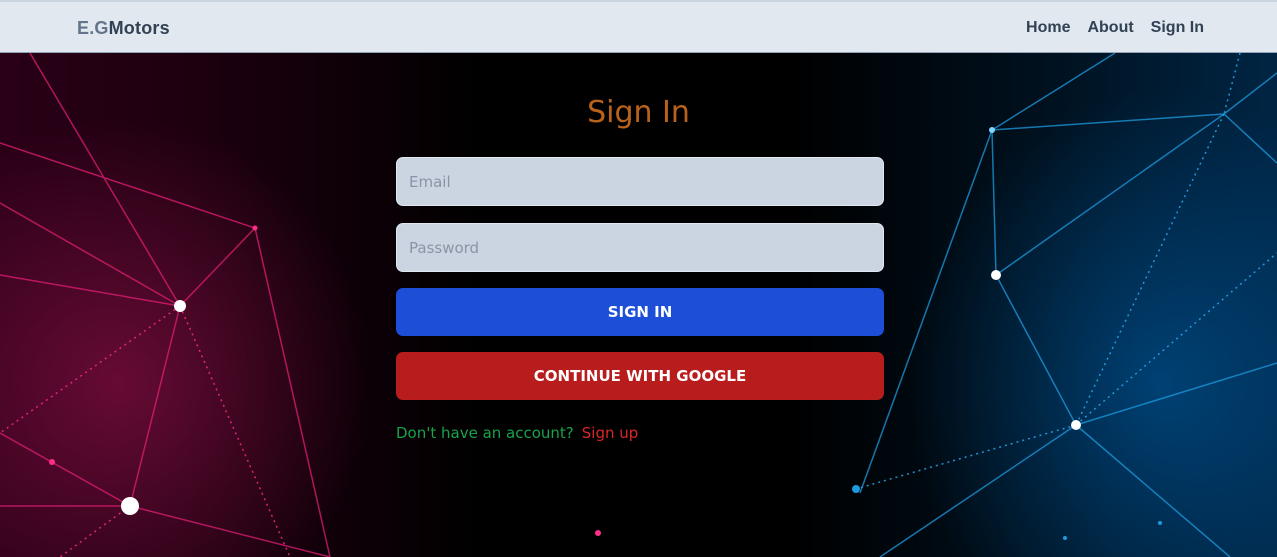 Image resolution: width=1277 pixels, height=557 pixels. Describe the element at coordinates (610, 433) in the screenshot. I see `sign-up-link: Sign up` at that location.